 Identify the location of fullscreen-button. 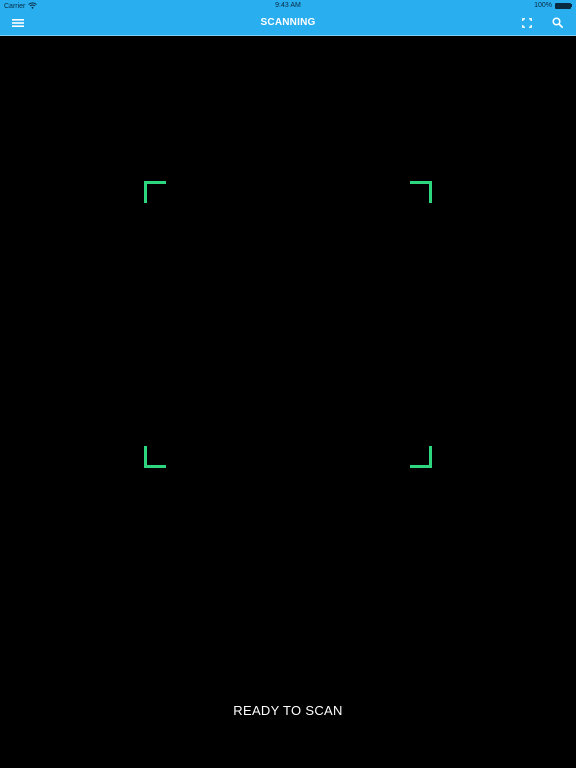
(527, 24).